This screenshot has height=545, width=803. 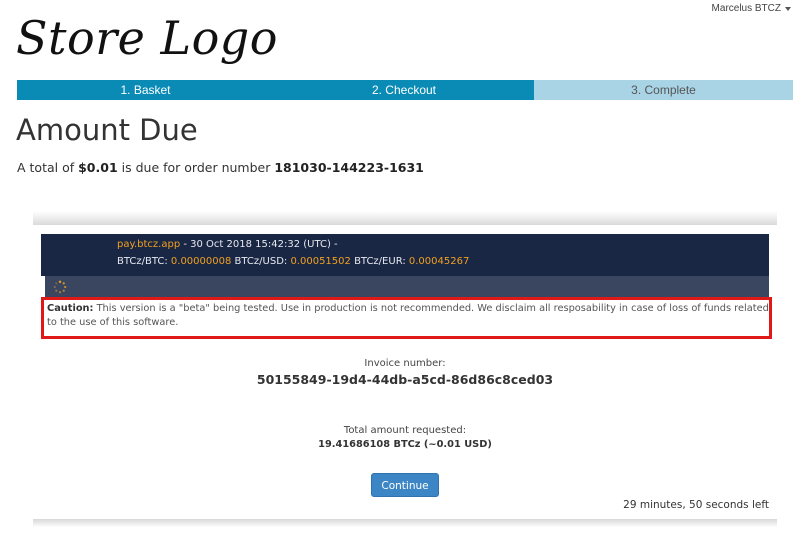 I want to click on rate-btc-value: 0.00000008, so click(x=201, y=261).